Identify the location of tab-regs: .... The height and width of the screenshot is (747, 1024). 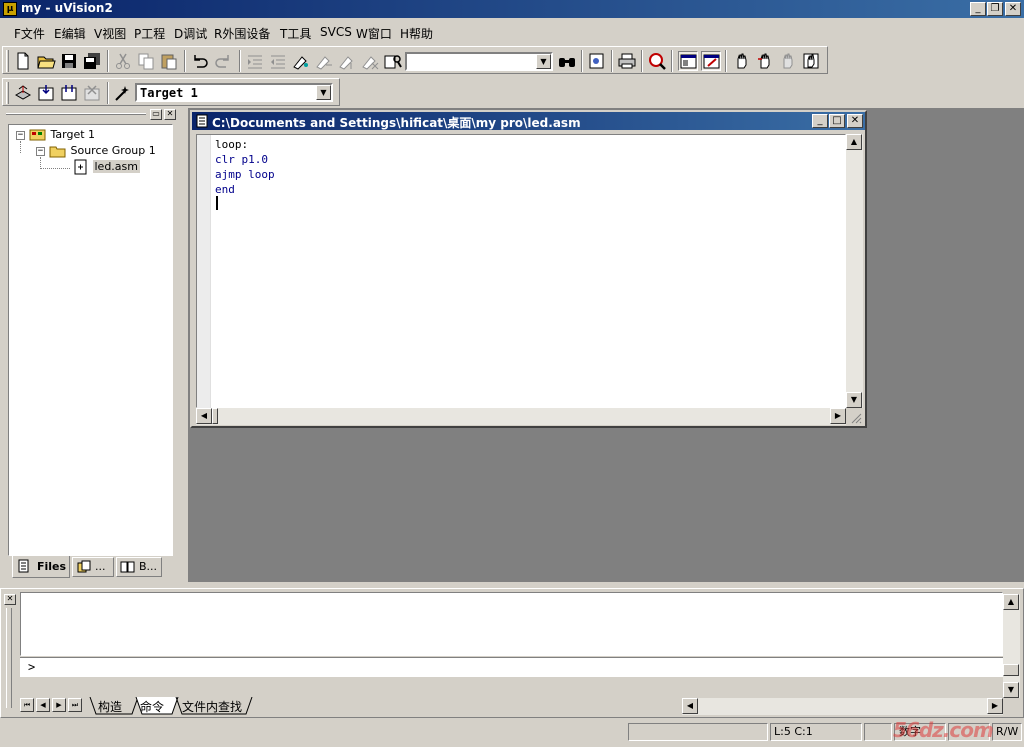
(93, 567).